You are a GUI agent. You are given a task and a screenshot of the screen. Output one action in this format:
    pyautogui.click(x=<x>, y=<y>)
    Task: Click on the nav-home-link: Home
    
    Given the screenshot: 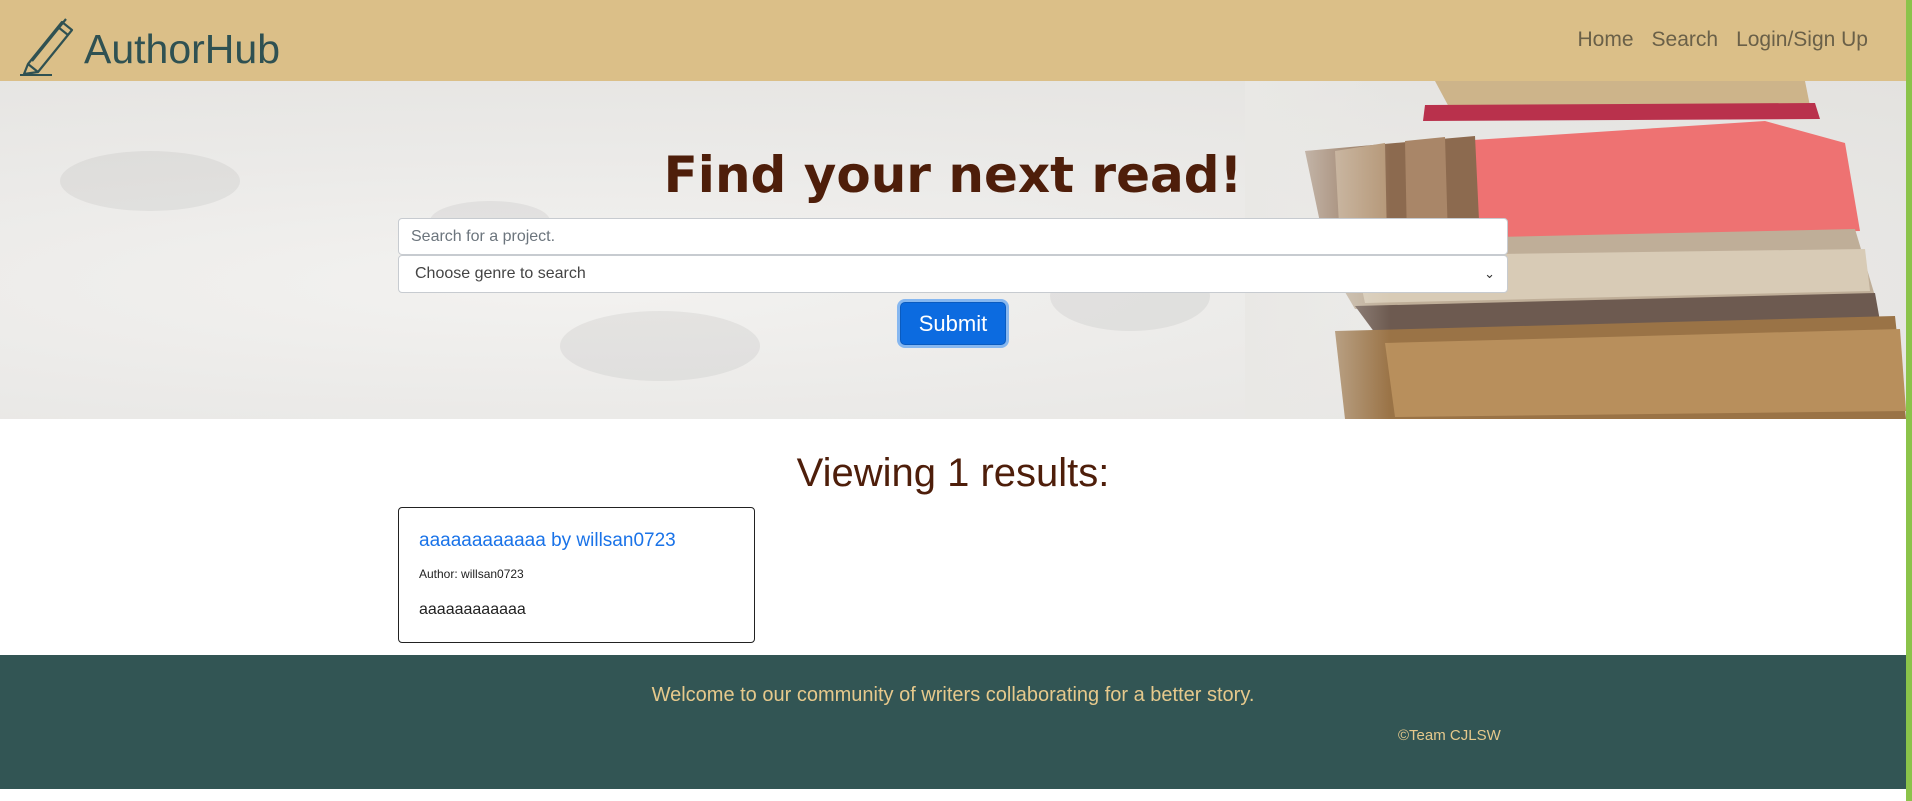 What is the action you would take?
    pyautogui.click(x=1605, y=40)
    